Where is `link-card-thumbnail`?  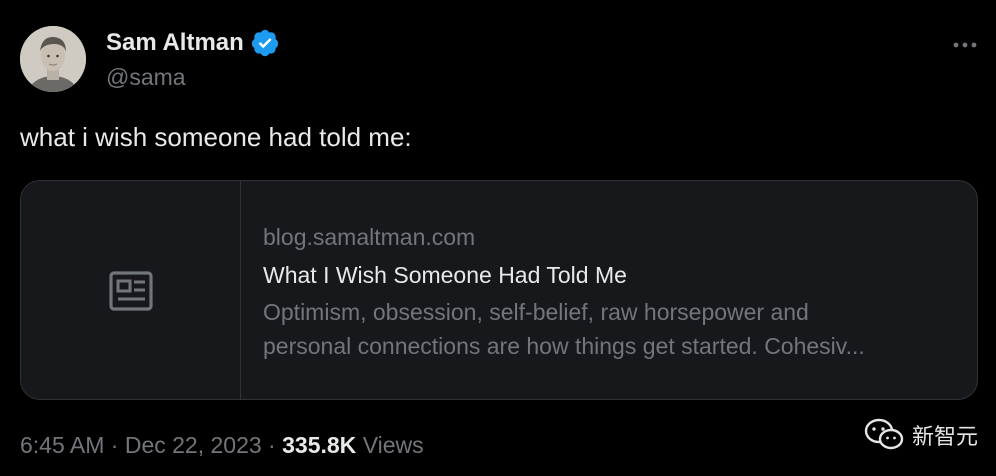 link-card-thumbnail is located at coordinates (131, 290).